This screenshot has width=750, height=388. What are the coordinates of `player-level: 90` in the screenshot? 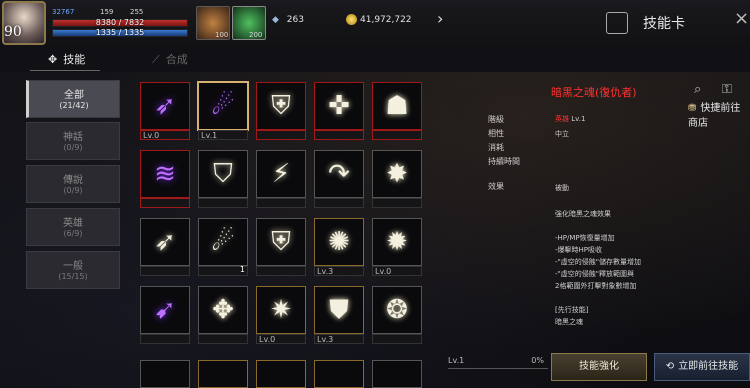 It's located at (13, 32).